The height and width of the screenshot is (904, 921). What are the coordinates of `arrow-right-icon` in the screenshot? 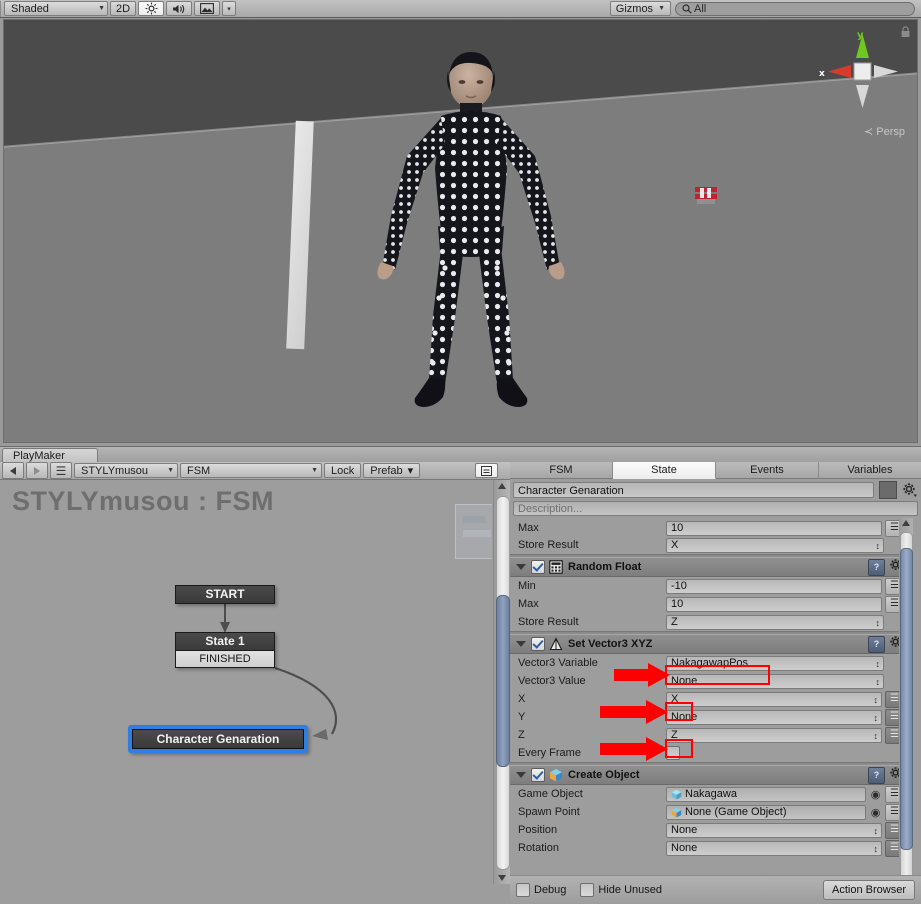 It's located at (37, 470).